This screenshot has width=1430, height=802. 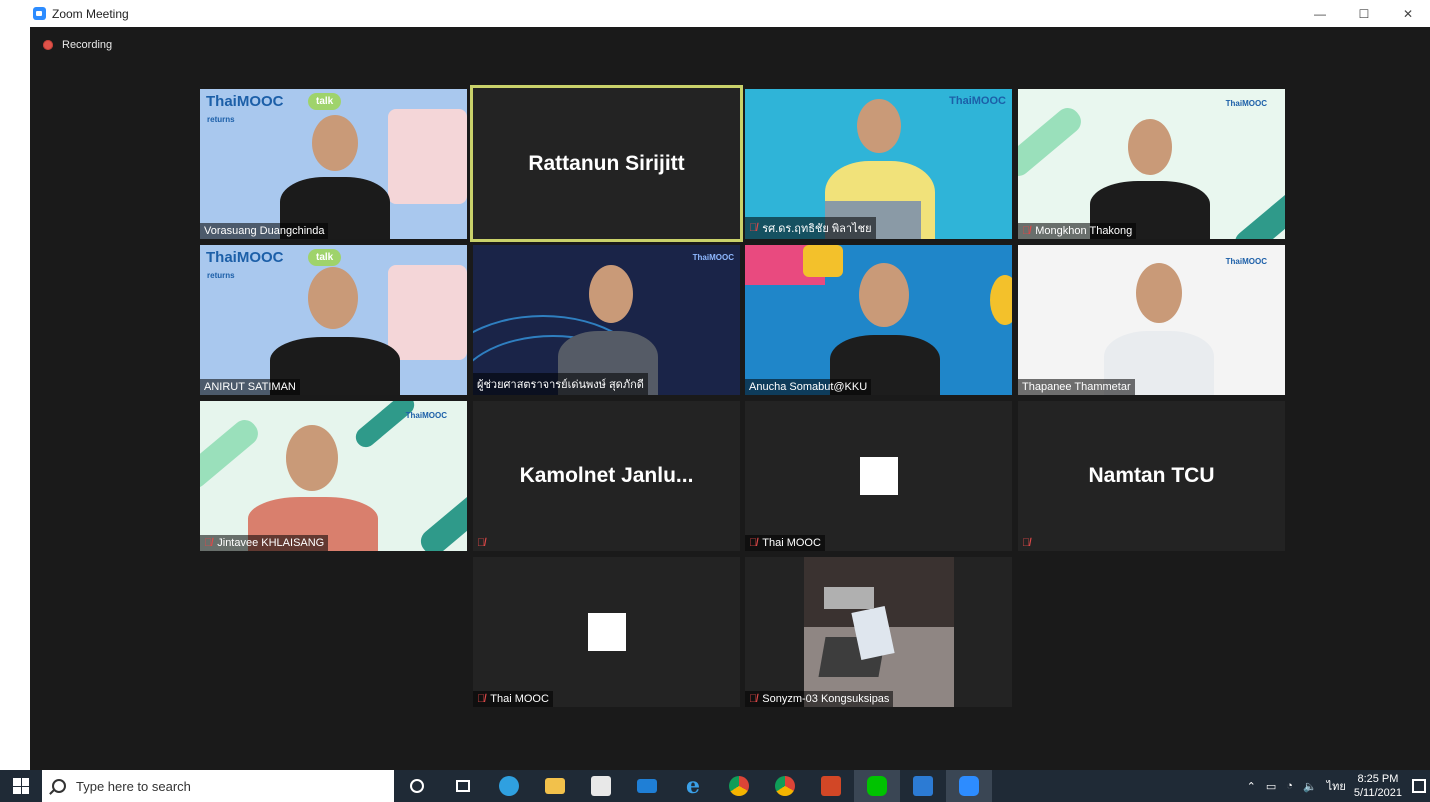 I want to click on restore-button: ☐, so click(x=1364, y=14).